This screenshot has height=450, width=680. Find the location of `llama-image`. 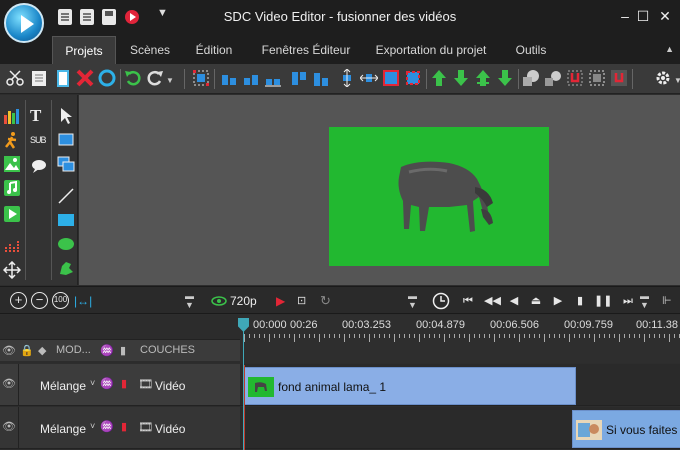

llama-image is located at coordinates (439, 196).